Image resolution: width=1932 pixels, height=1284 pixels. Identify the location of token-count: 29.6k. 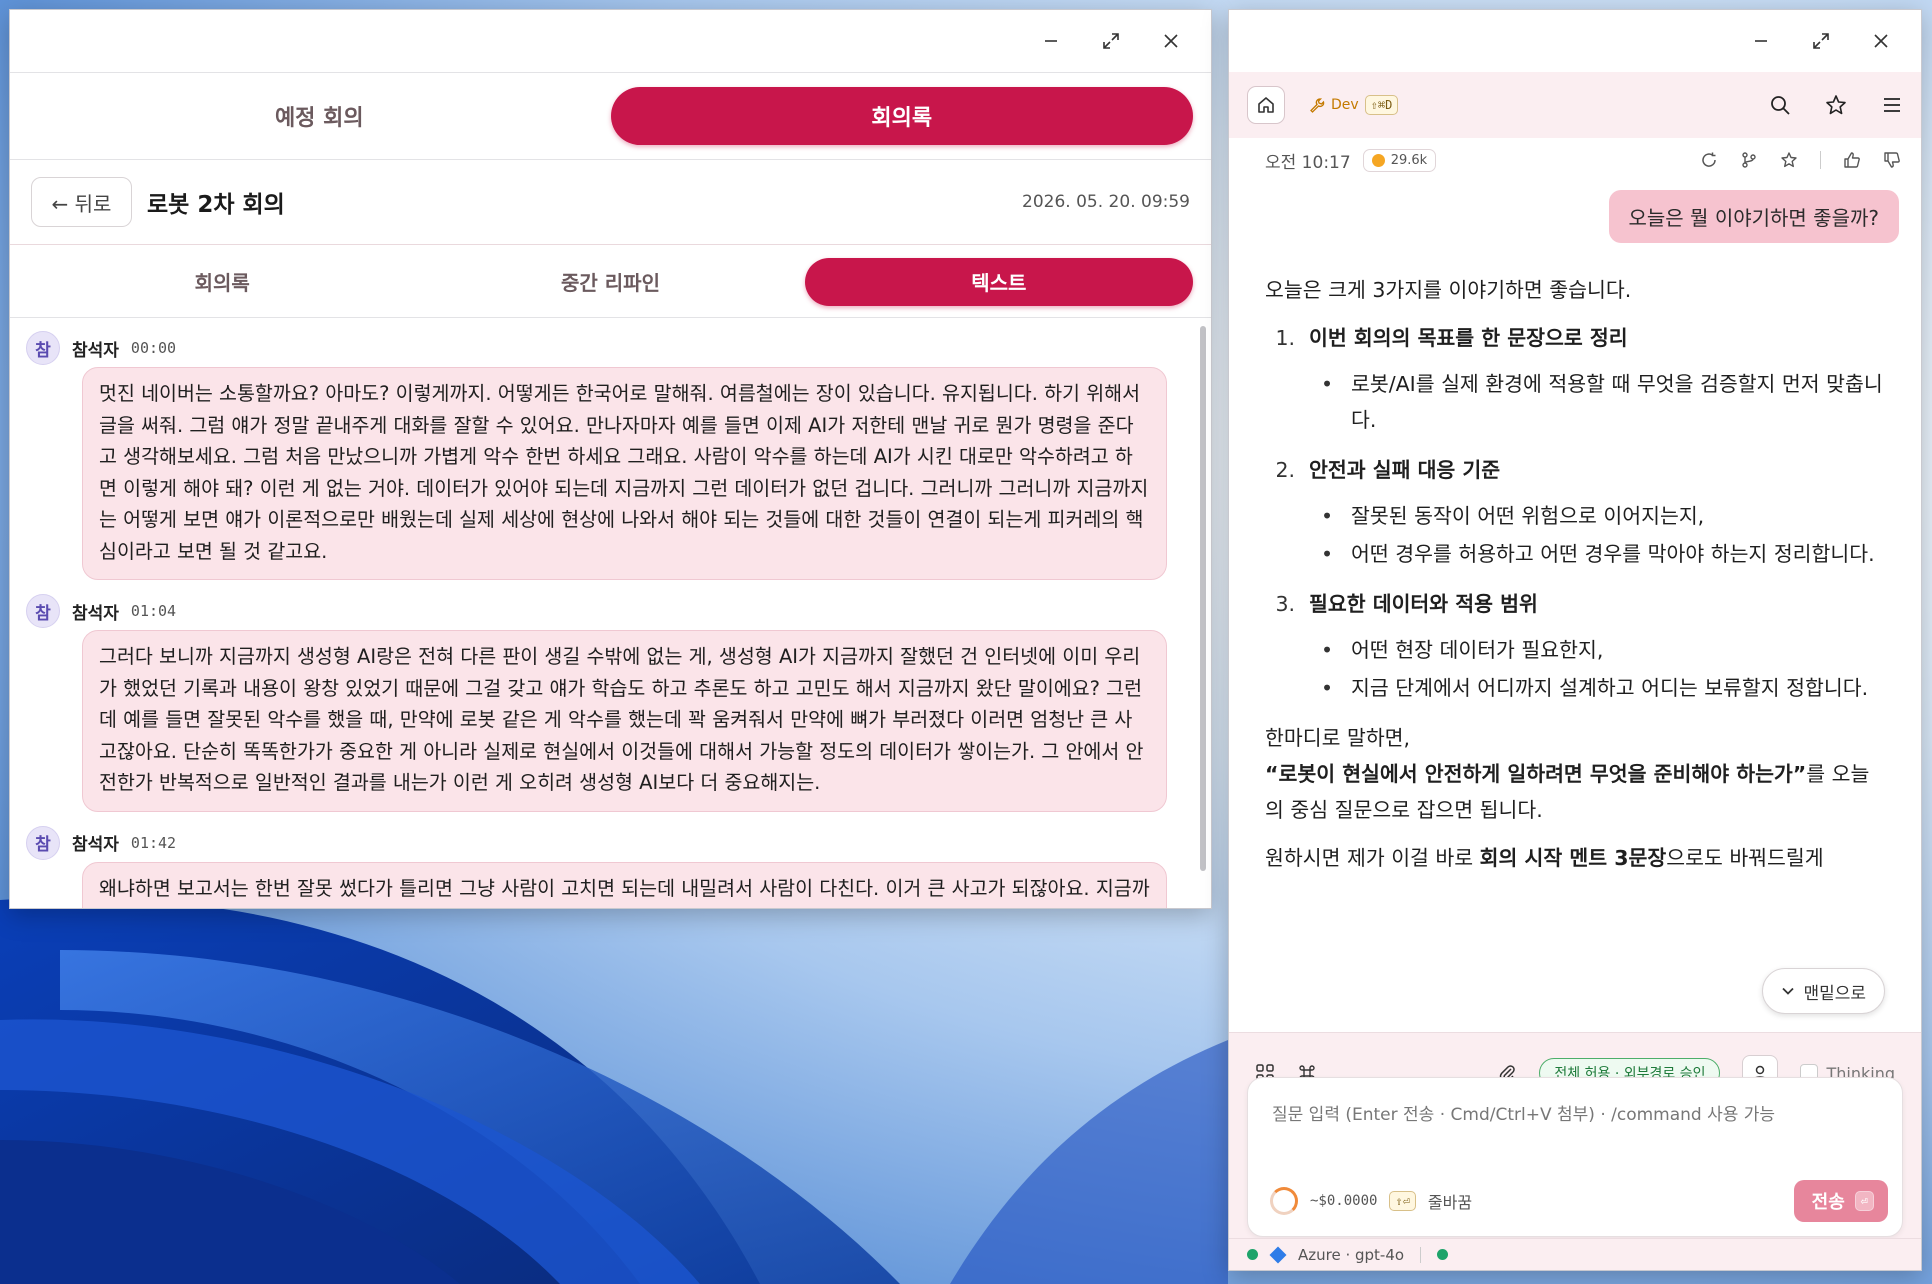
(1409, 160).